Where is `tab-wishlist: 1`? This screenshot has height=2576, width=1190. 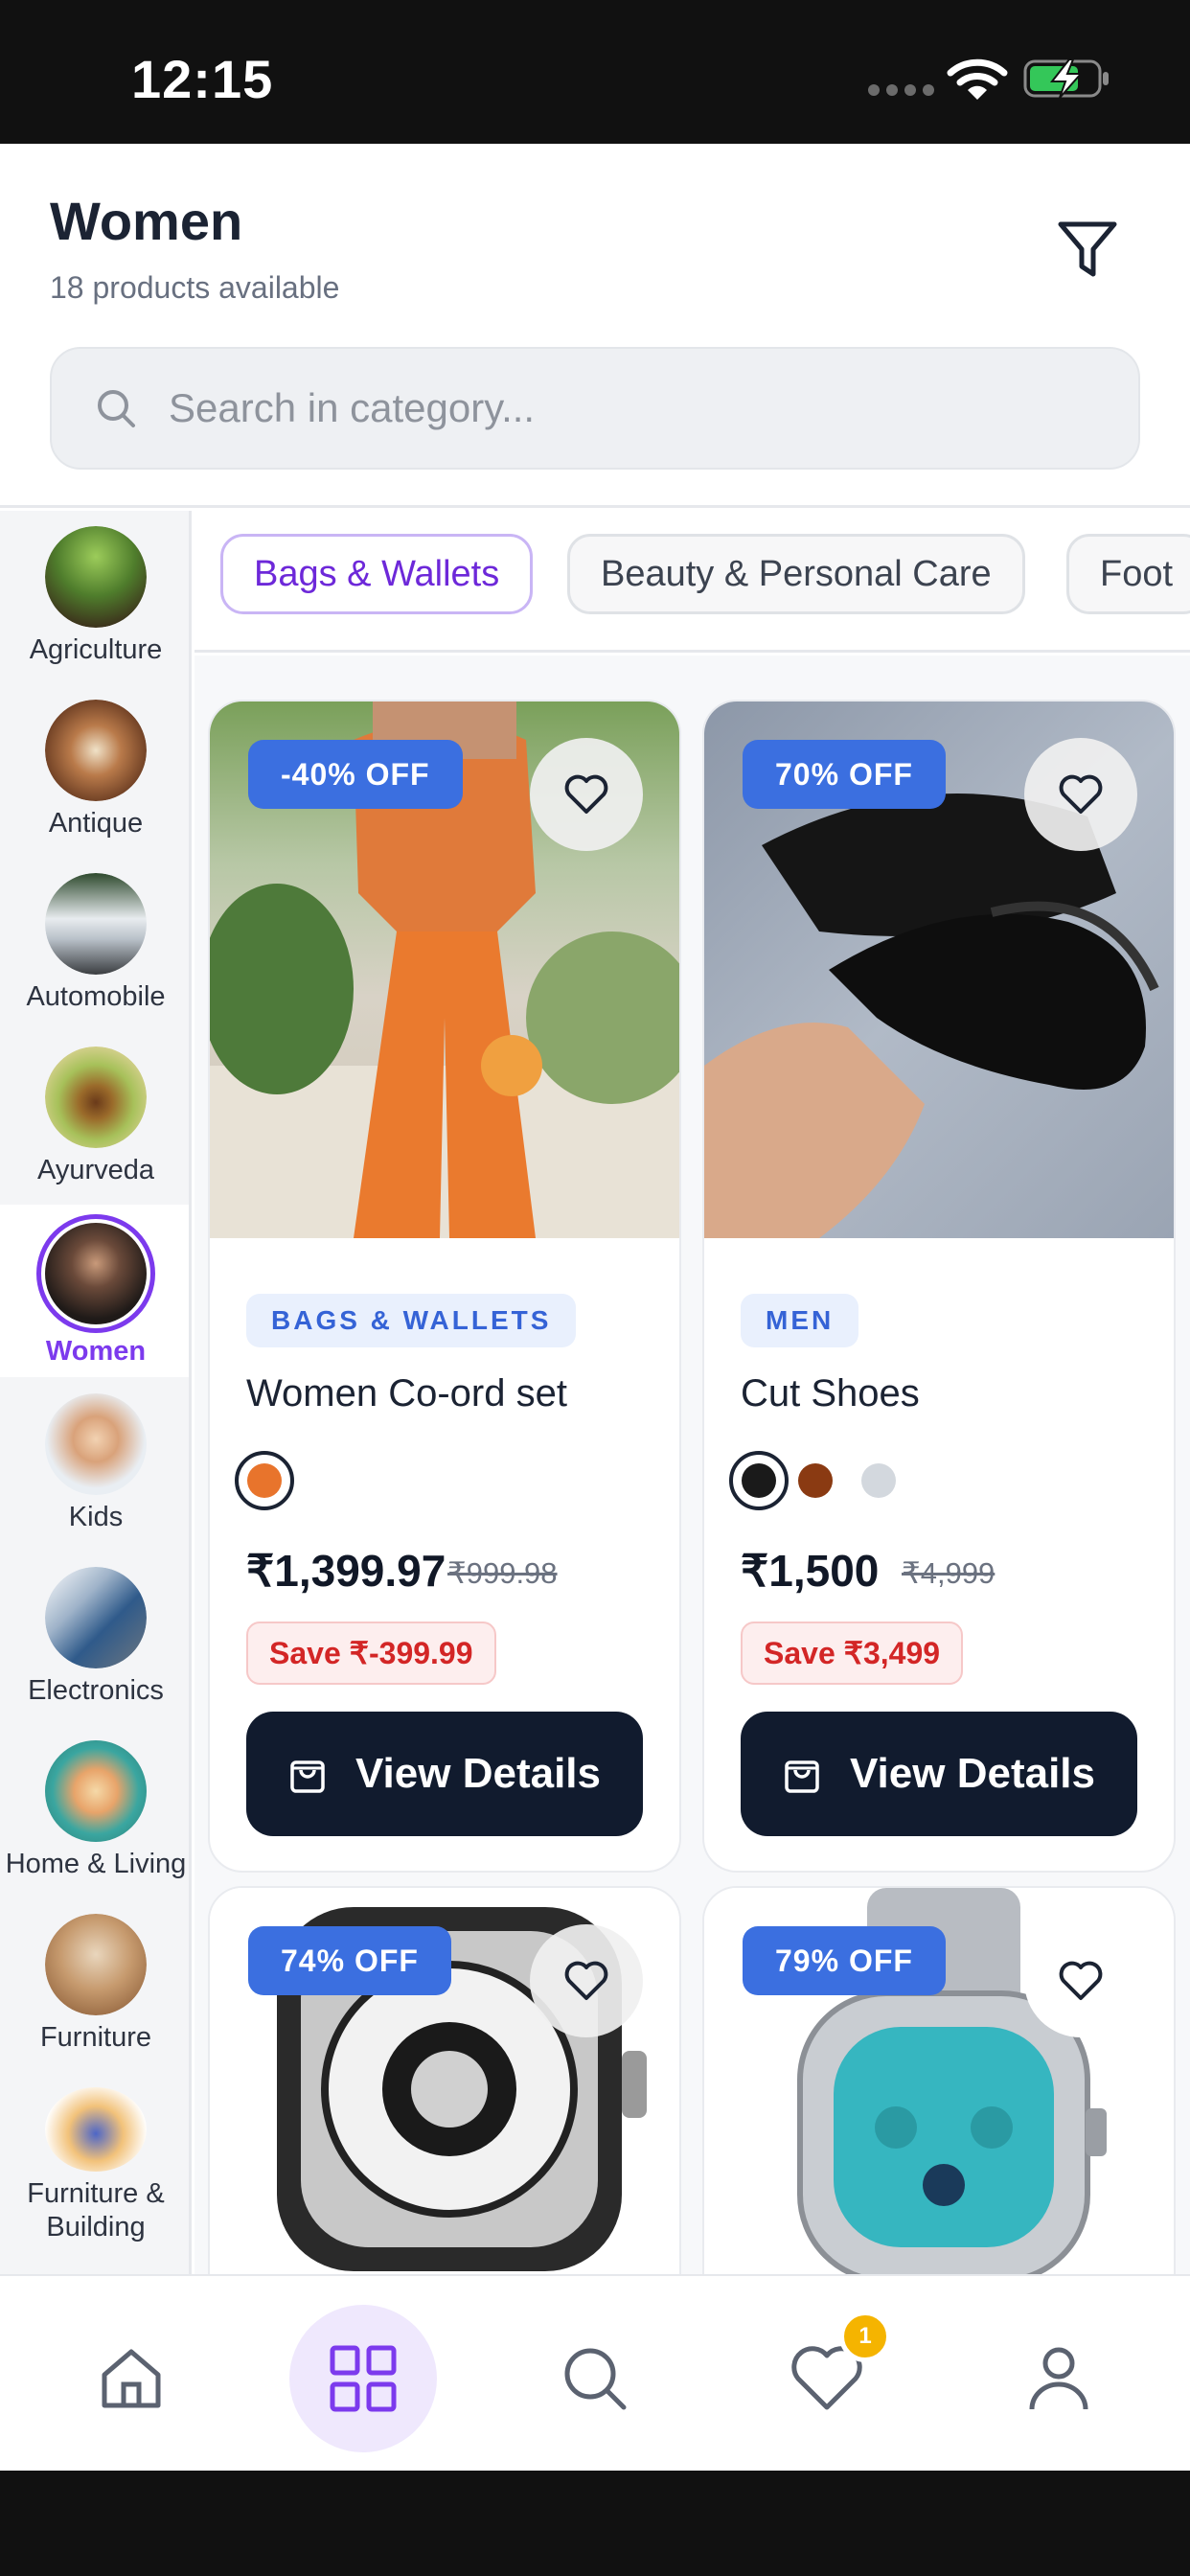
tab-wishlist: 1 is located at coordinates (827, 2378).